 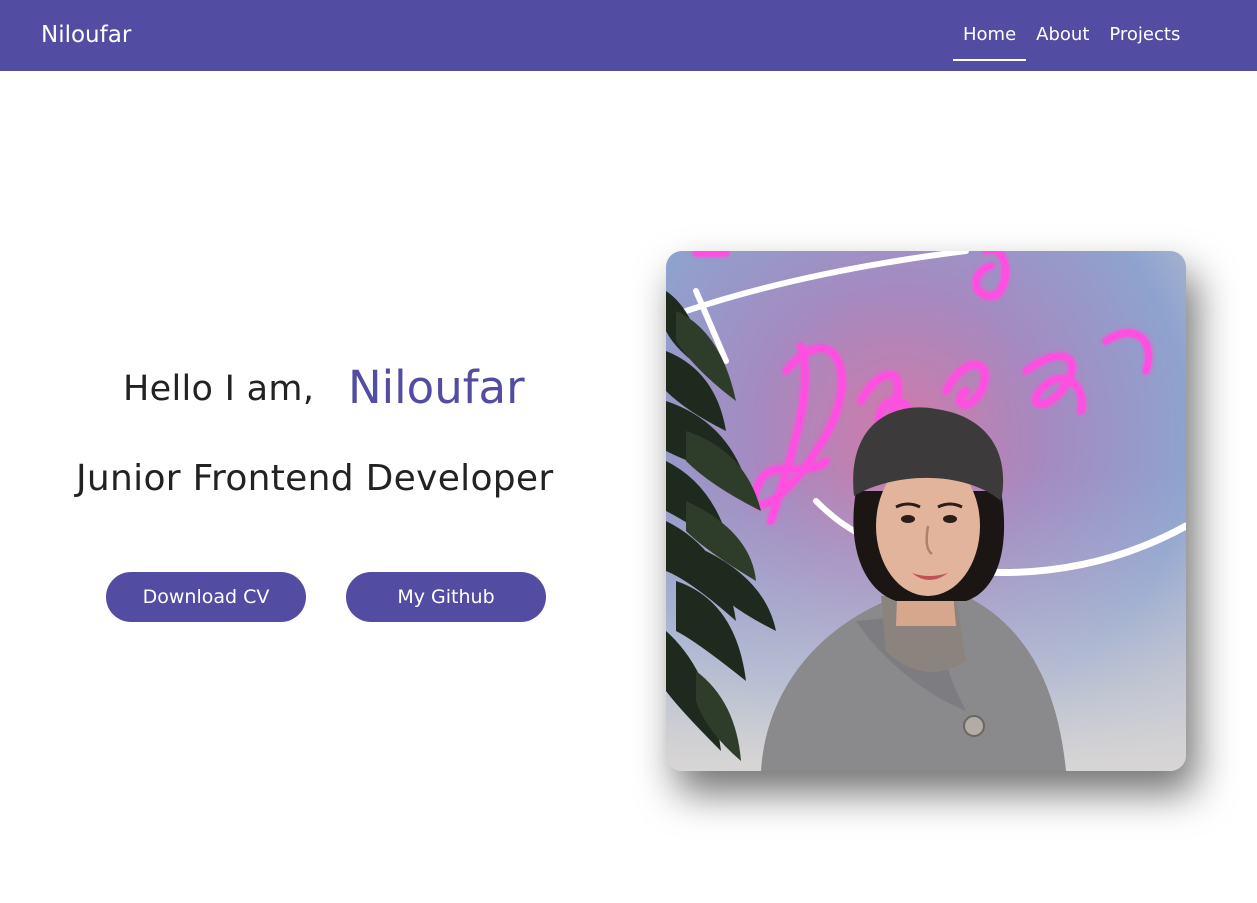 What do you see at coordinates (628, 35) in the screenshot?
I see `navbar: Niloufar Home About Projects` at bounding box center [628, 35].